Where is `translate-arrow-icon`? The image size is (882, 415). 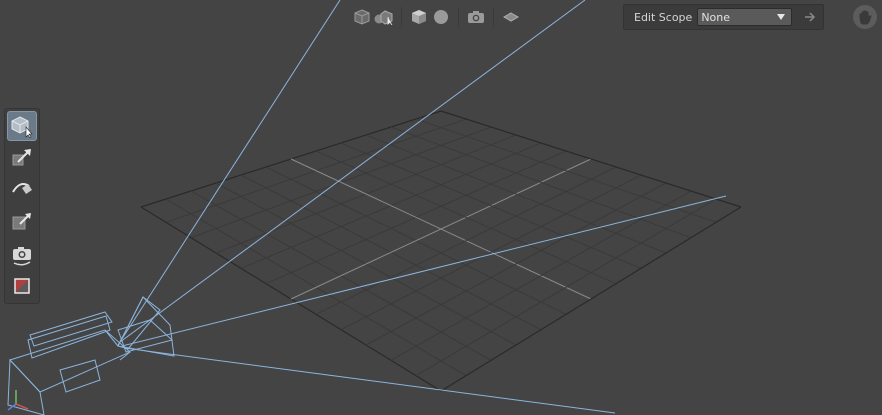 translate-arrow-icon is located at coordinates (21, 157).